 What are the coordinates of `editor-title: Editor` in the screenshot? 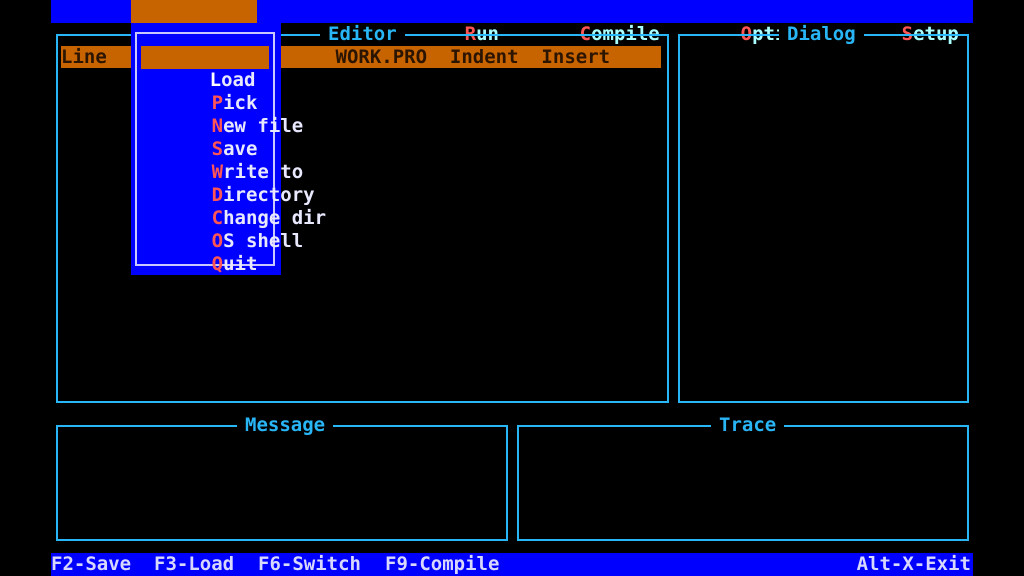 It's located at (362, 34).